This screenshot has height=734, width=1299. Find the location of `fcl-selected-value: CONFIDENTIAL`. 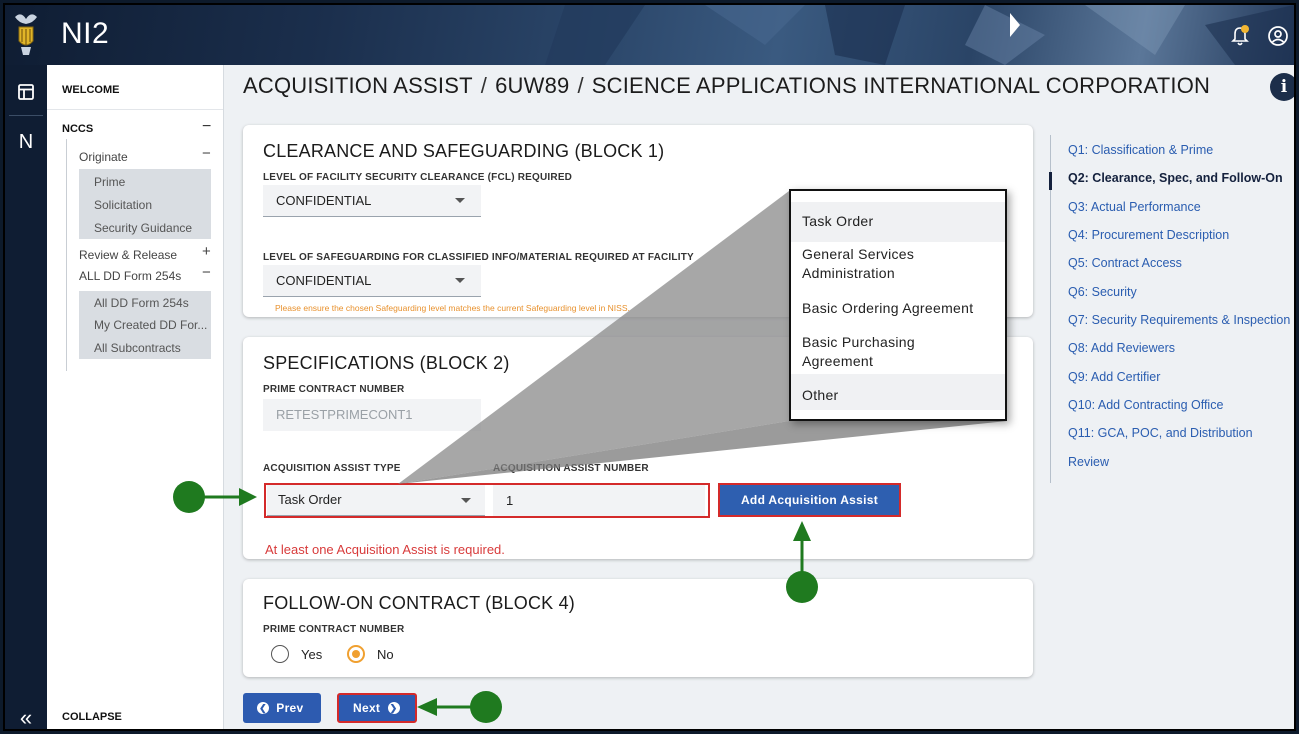

fcl-selected-value: CONFIDENTIAL is located at coordinates (324, 200).